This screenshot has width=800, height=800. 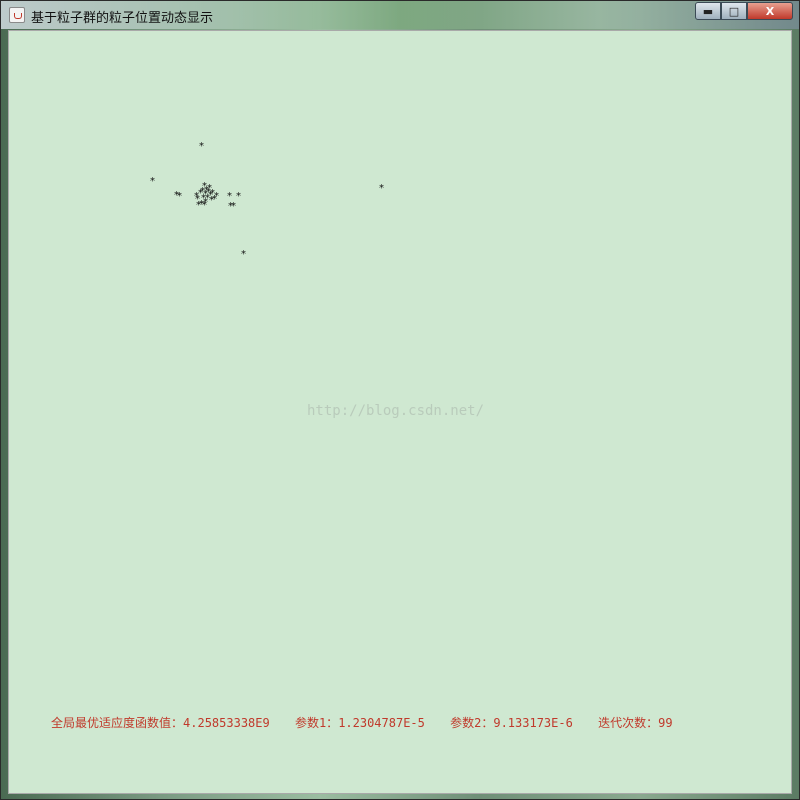 What do you see at coordinates (381, 723) in the screenshot?
I see `param1-value: 1.2304787E-5` at bounding box center [381, 723].